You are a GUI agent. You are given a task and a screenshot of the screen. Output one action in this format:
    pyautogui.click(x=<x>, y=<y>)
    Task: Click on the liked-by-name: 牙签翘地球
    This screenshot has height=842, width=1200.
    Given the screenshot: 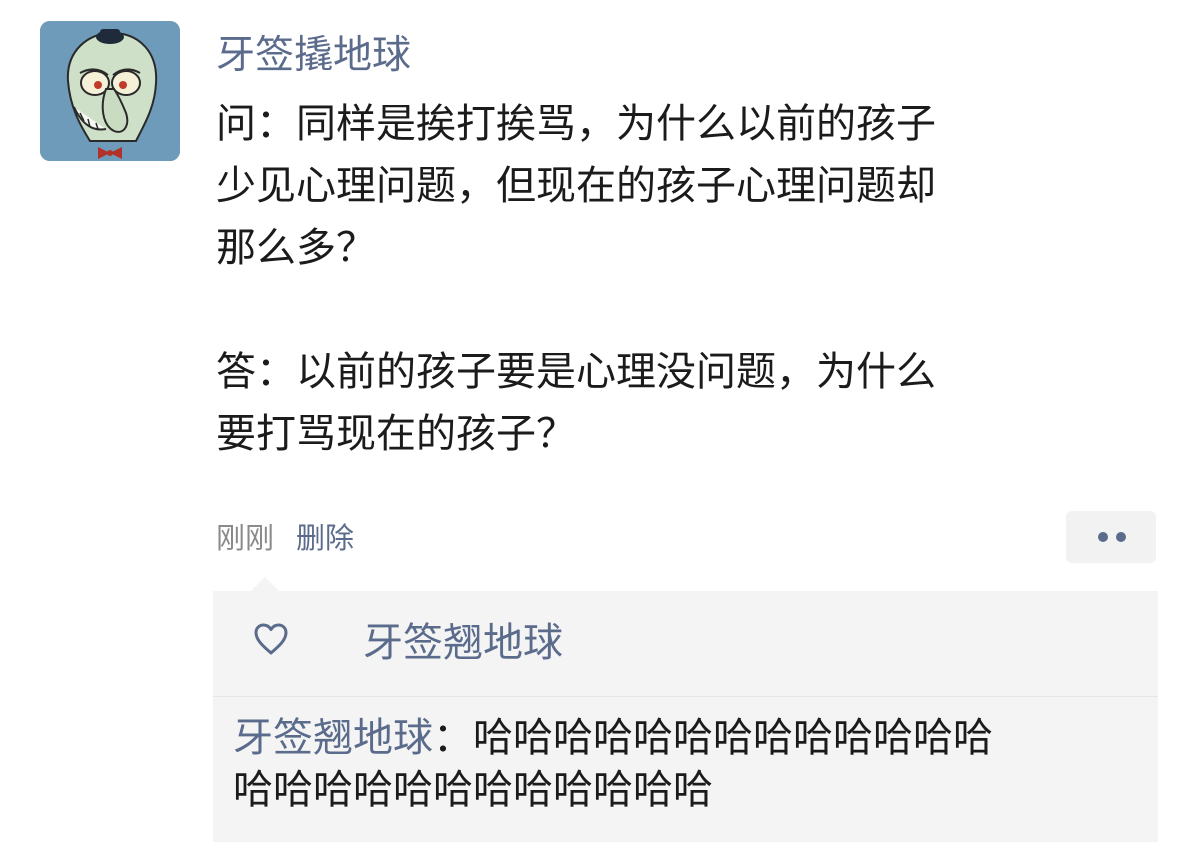 What is the action you would take?
    pyautogui.click(x=463, y=643)
    